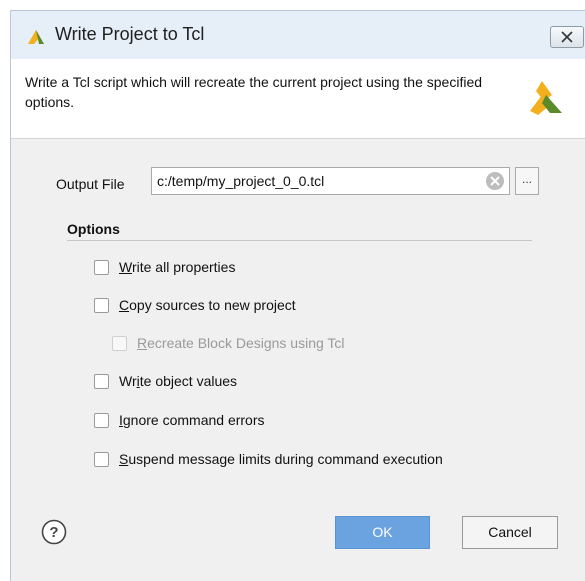 Image resolution: width=585 pixels, height=581 pixels. Describe the element at coordinates (510, 532) in the screenshot. I see `cancel-button: Cancel` at that location.